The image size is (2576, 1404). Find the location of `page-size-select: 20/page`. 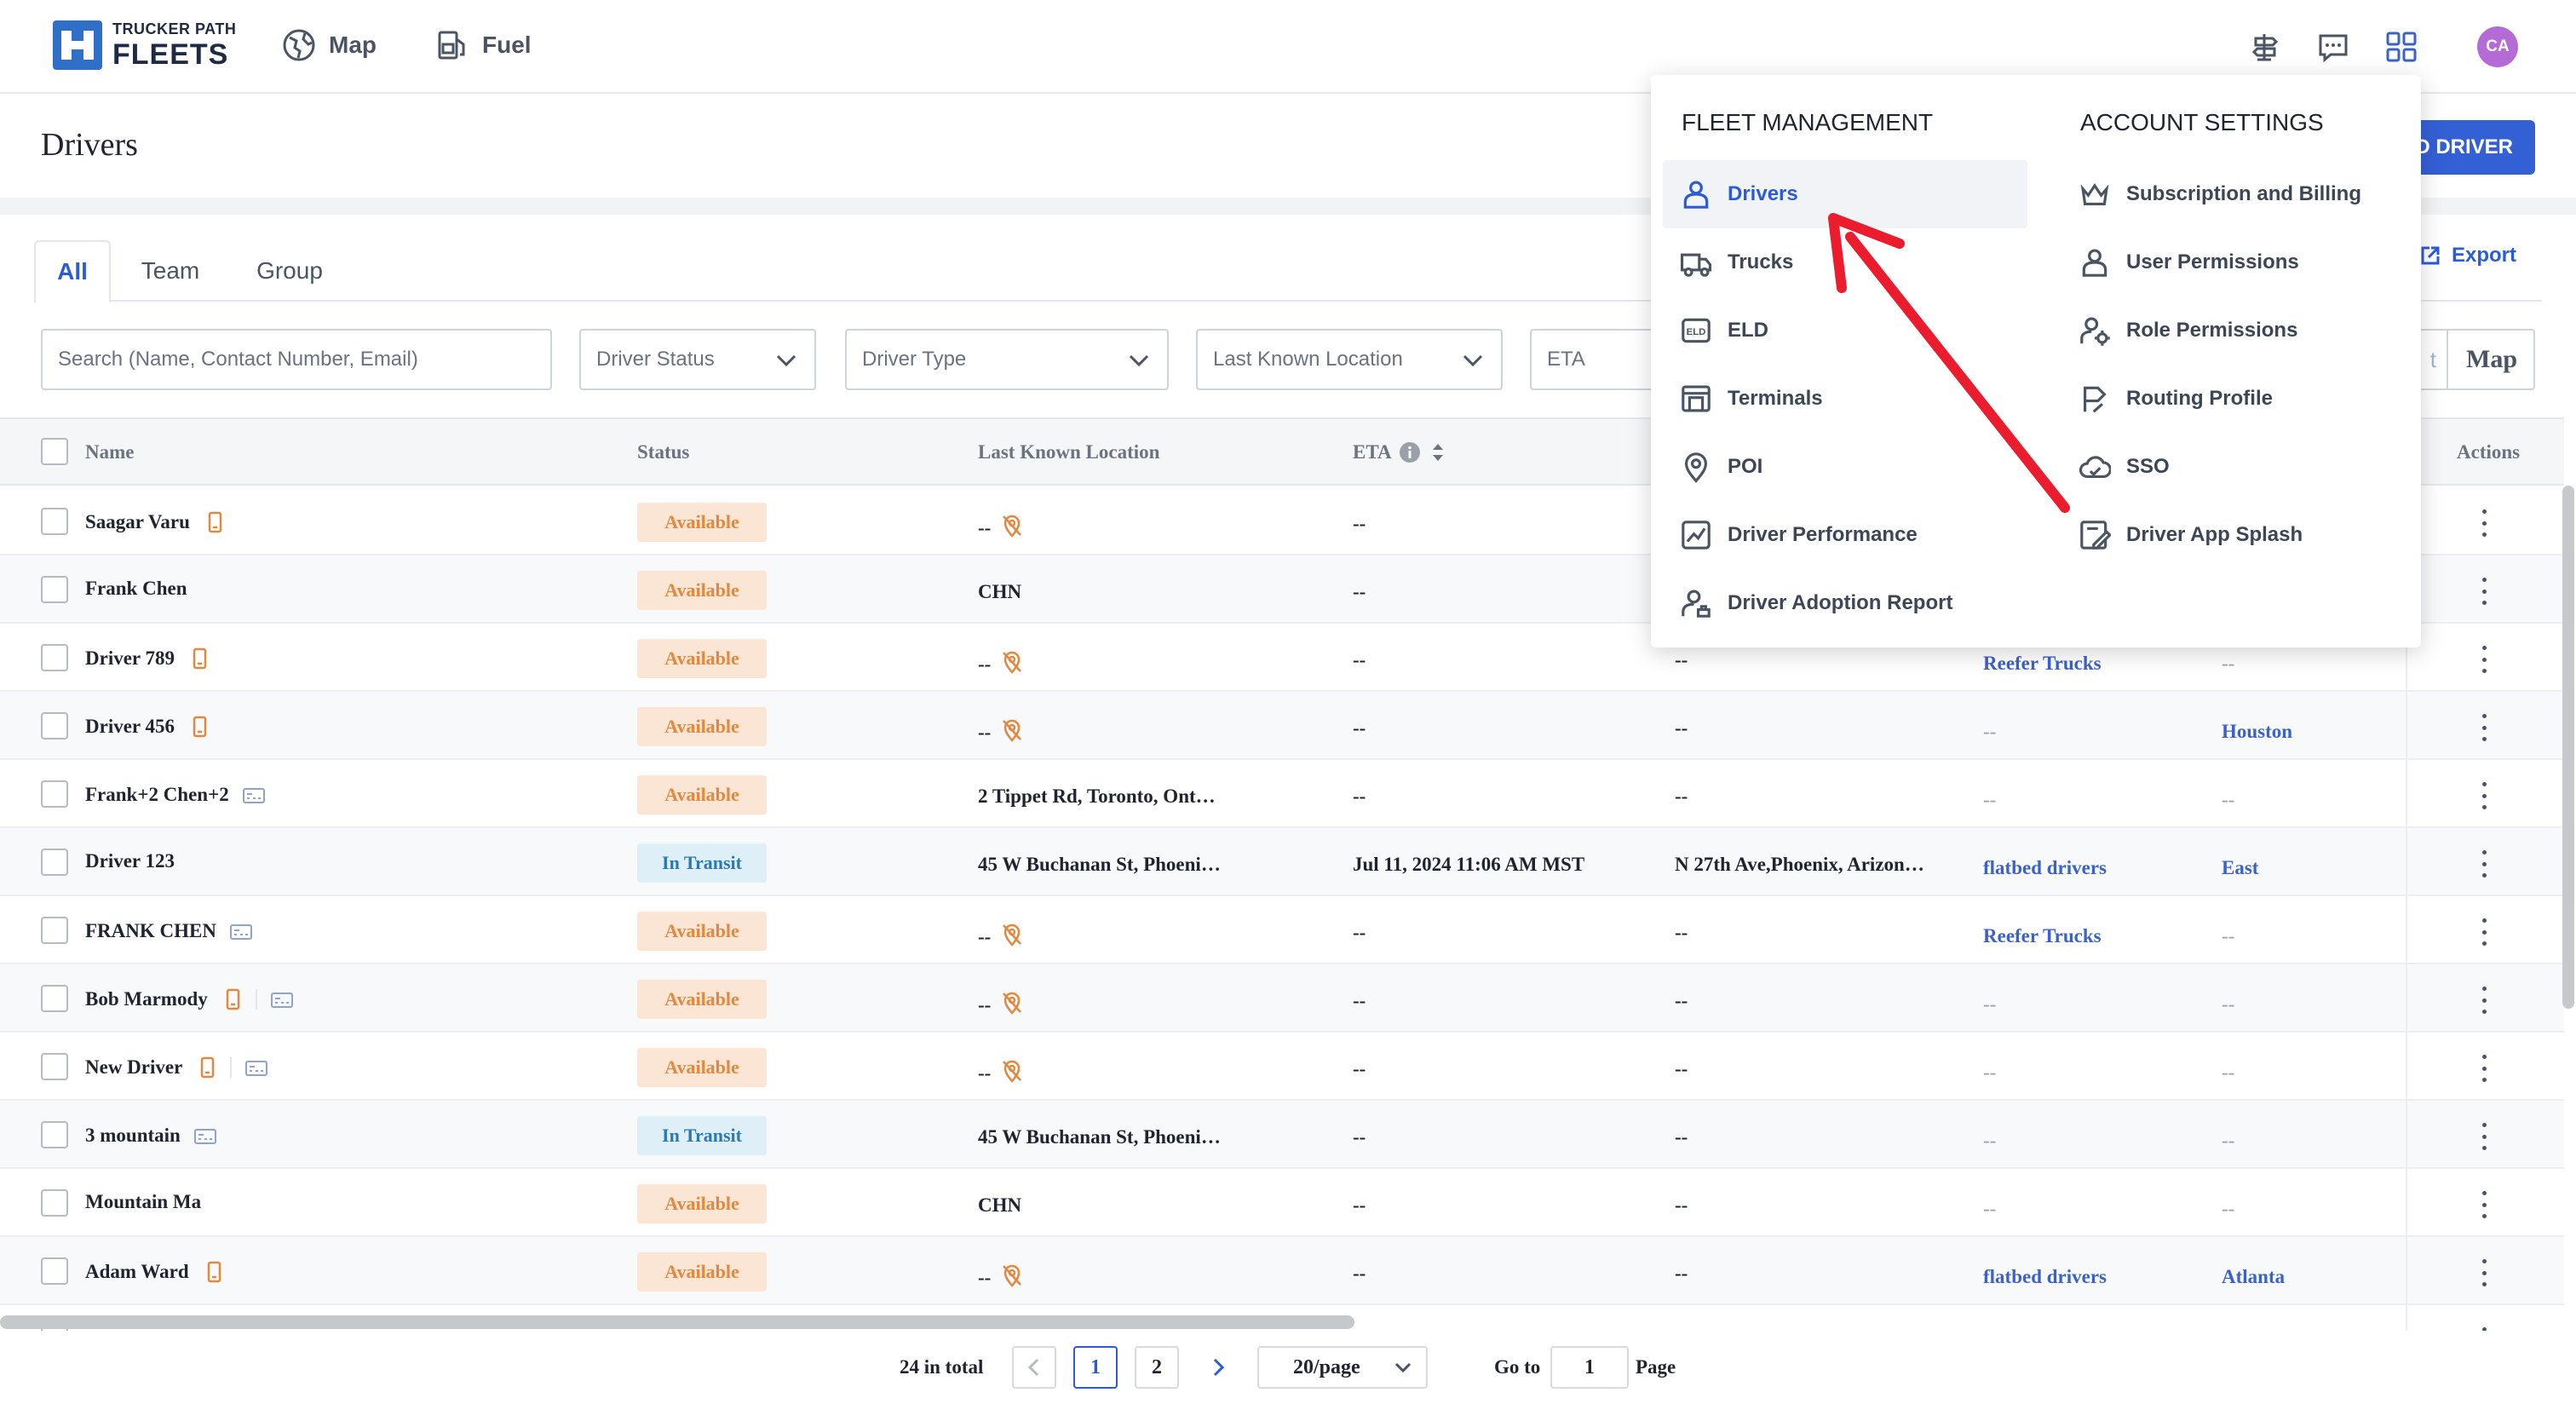

page-size-select: 20/page is located at coordinates (1342, 1367).